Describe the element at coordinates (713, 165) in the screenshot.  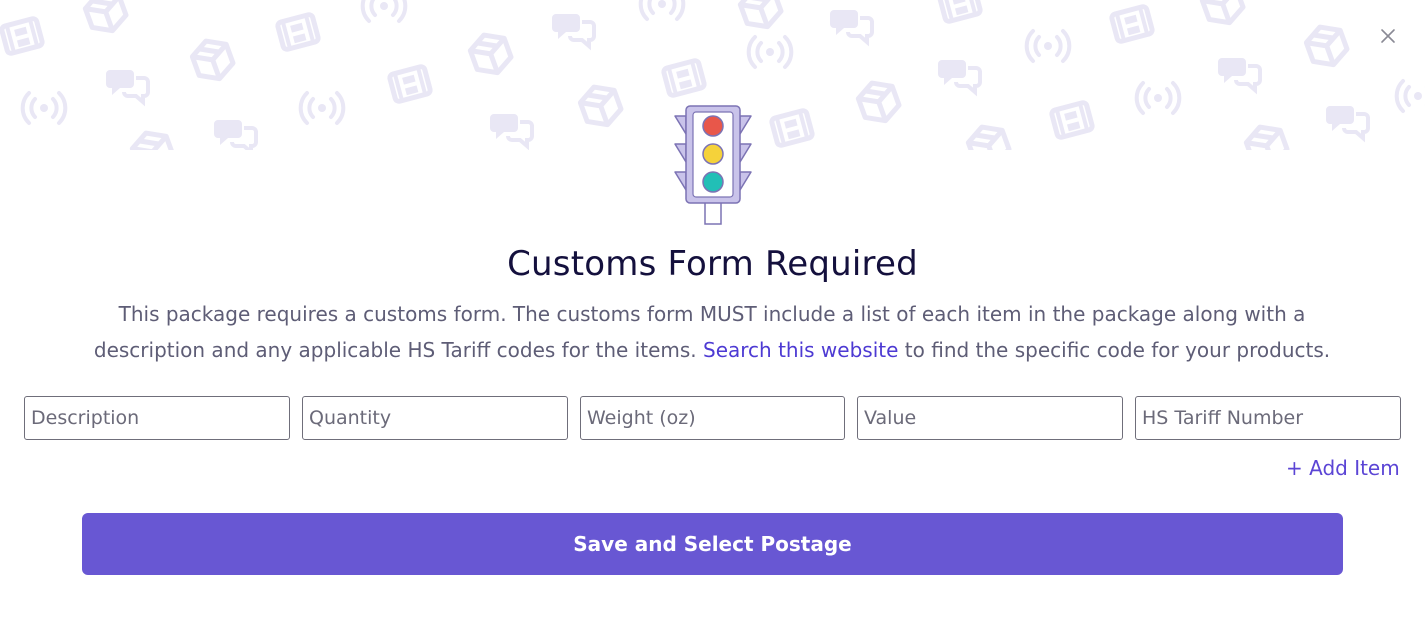
I see `traffic-light-icon` at that location.